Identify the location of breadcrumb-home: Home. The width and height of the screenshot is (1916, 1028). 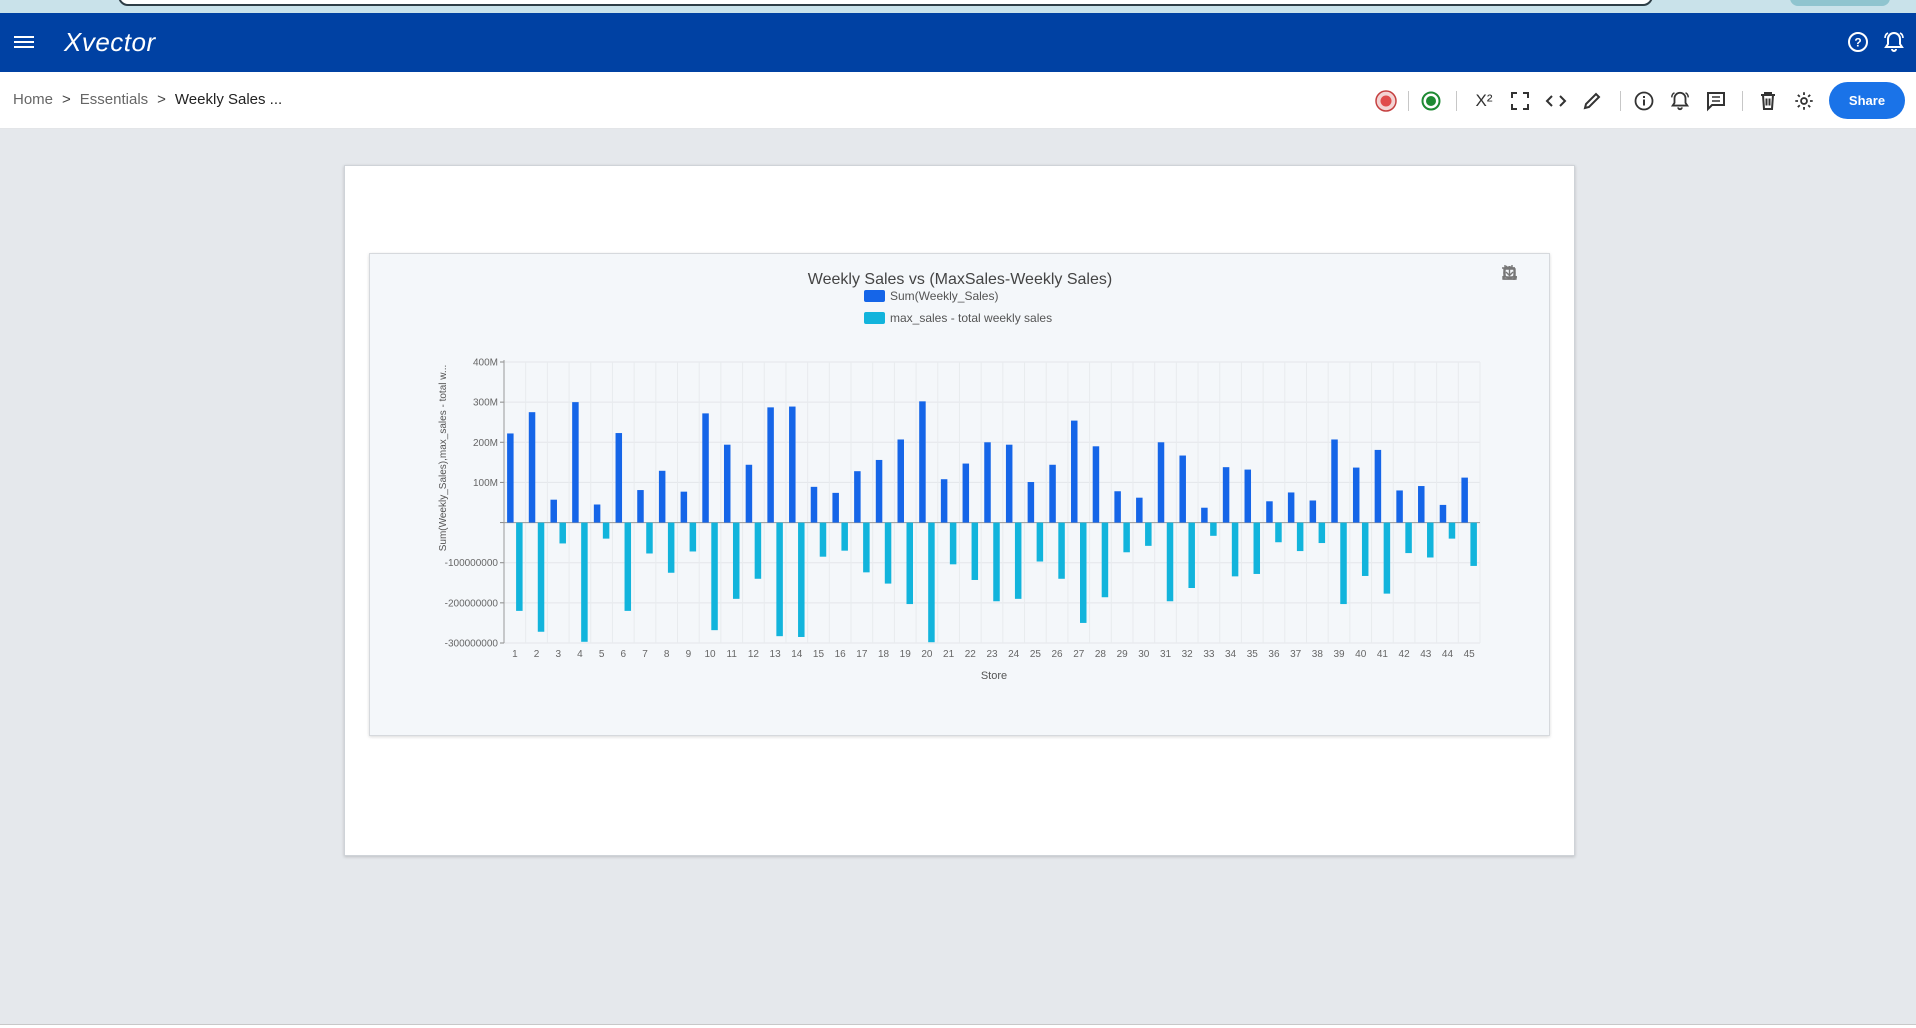
(33, 99).